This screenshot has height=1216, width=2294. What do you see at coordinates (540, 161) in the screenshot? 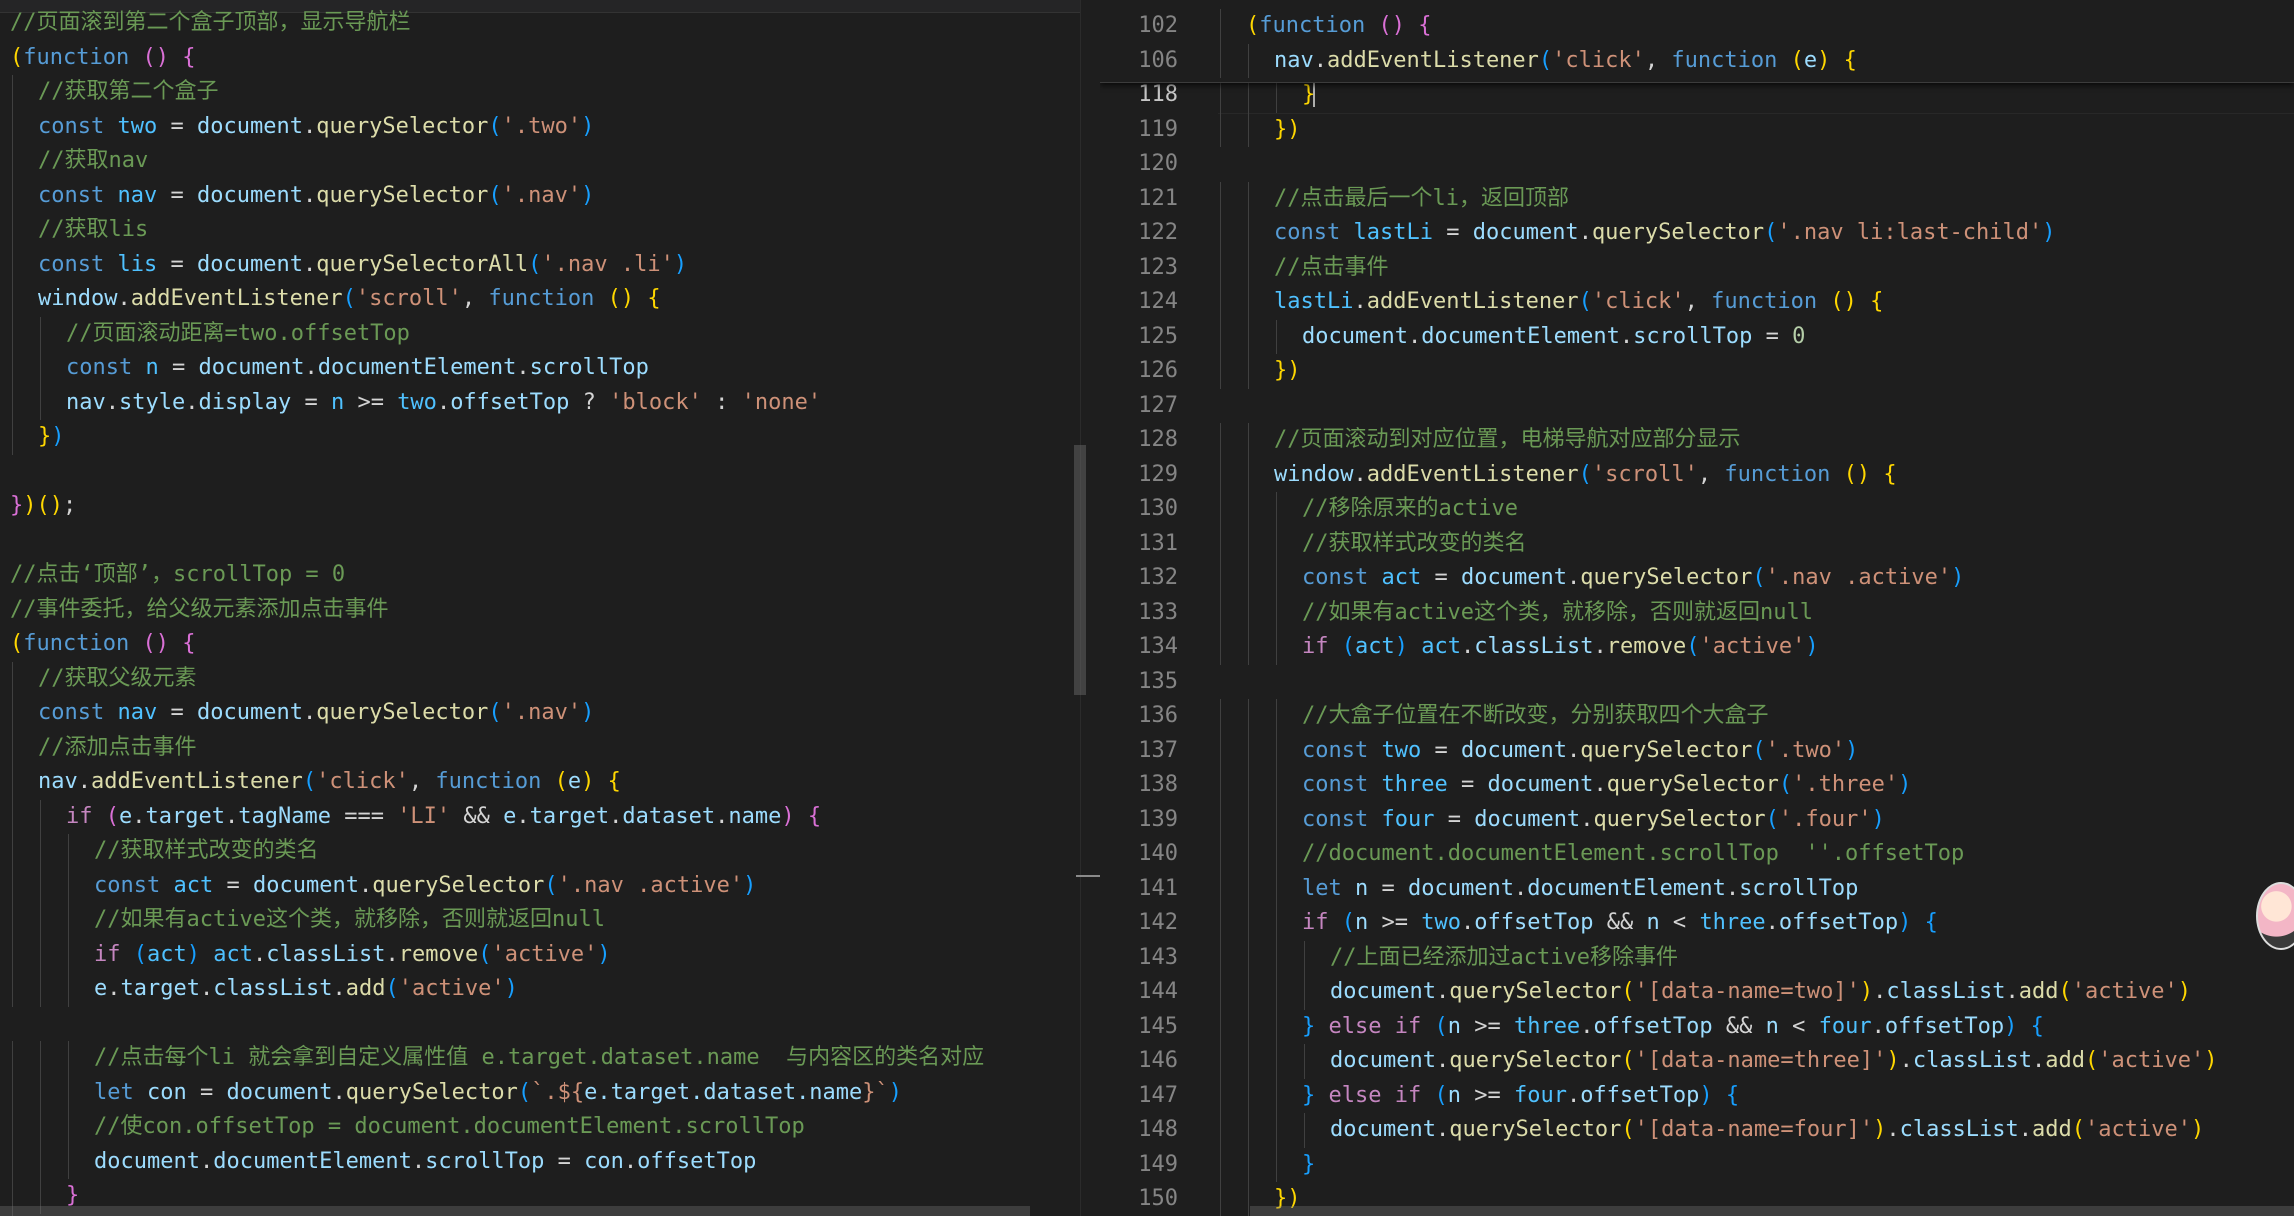
I see `code-line: //获取nav` at bounding box center [540, 161].